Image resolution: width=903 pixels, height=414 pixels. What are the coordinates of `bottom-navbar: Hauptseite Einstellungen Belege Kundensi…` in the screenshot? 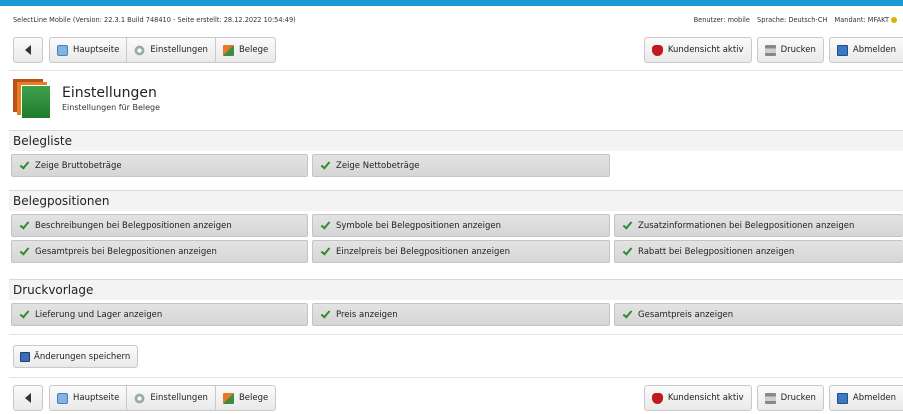 It's located at (458, 398).